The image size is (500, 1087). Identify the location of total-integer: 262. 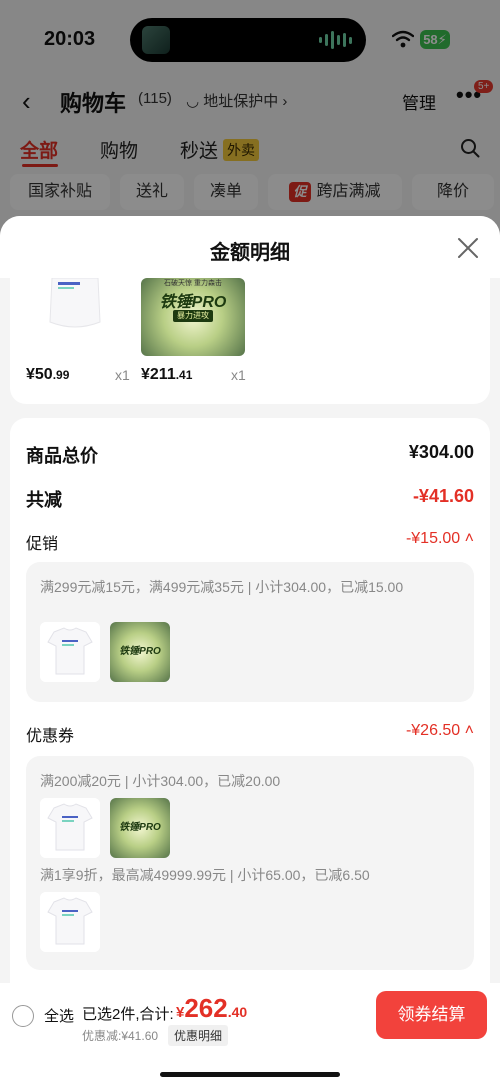
(206, 1008).